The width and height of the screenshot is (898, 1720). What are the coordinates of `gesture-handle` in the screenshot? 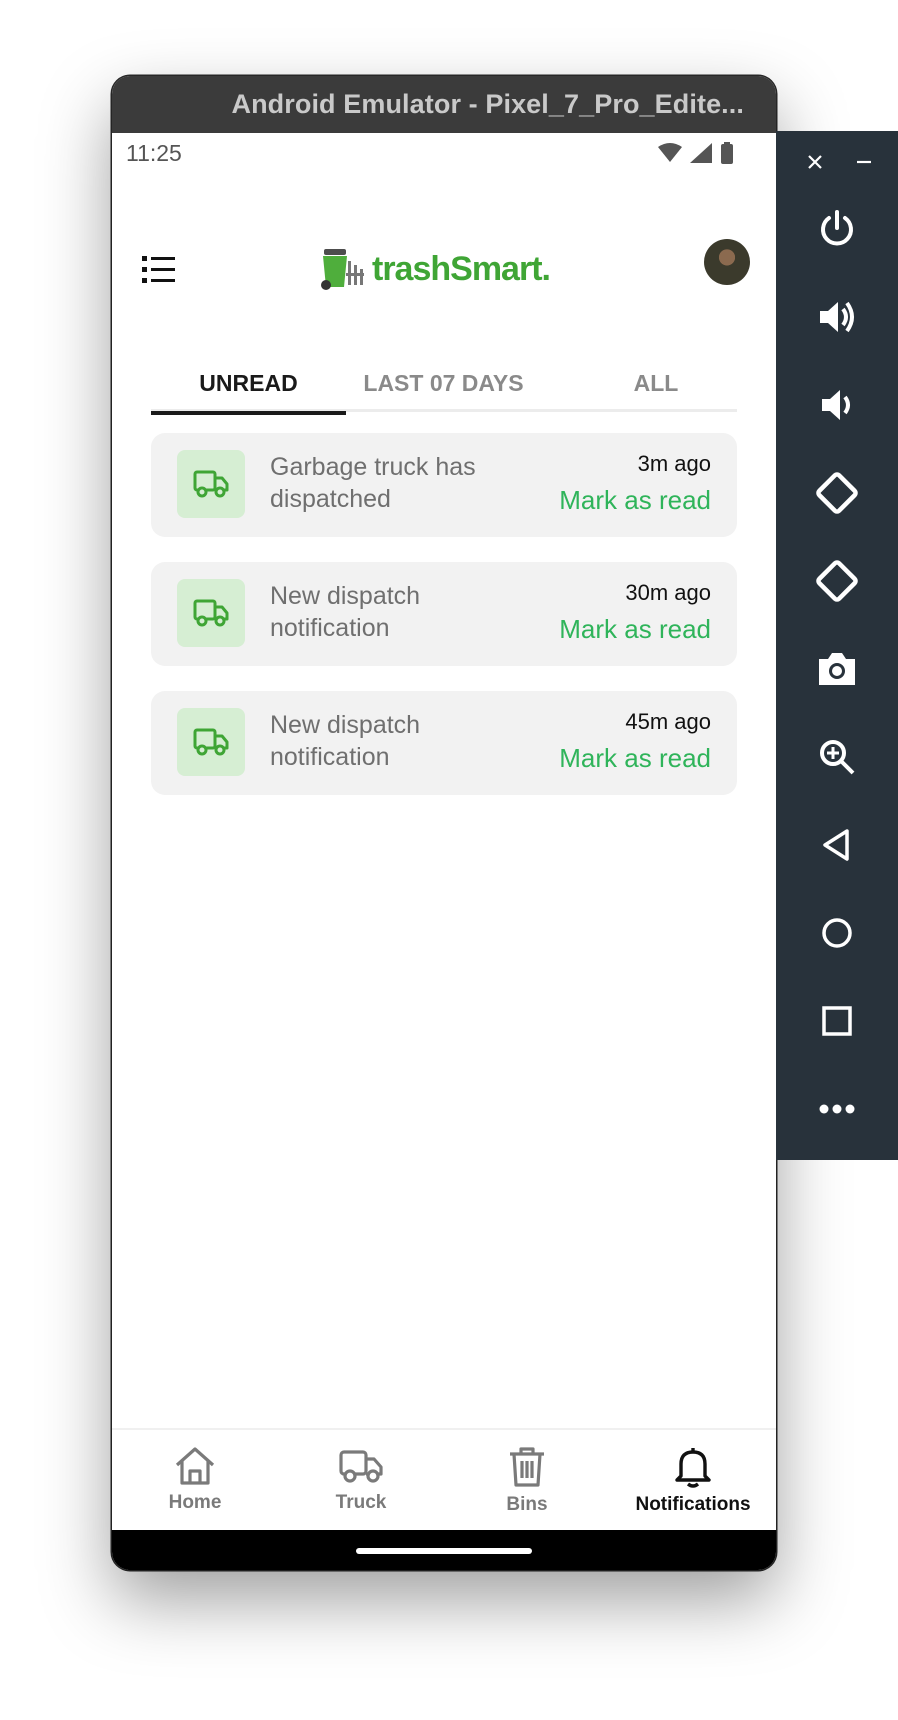 It's located at (444, 1551).